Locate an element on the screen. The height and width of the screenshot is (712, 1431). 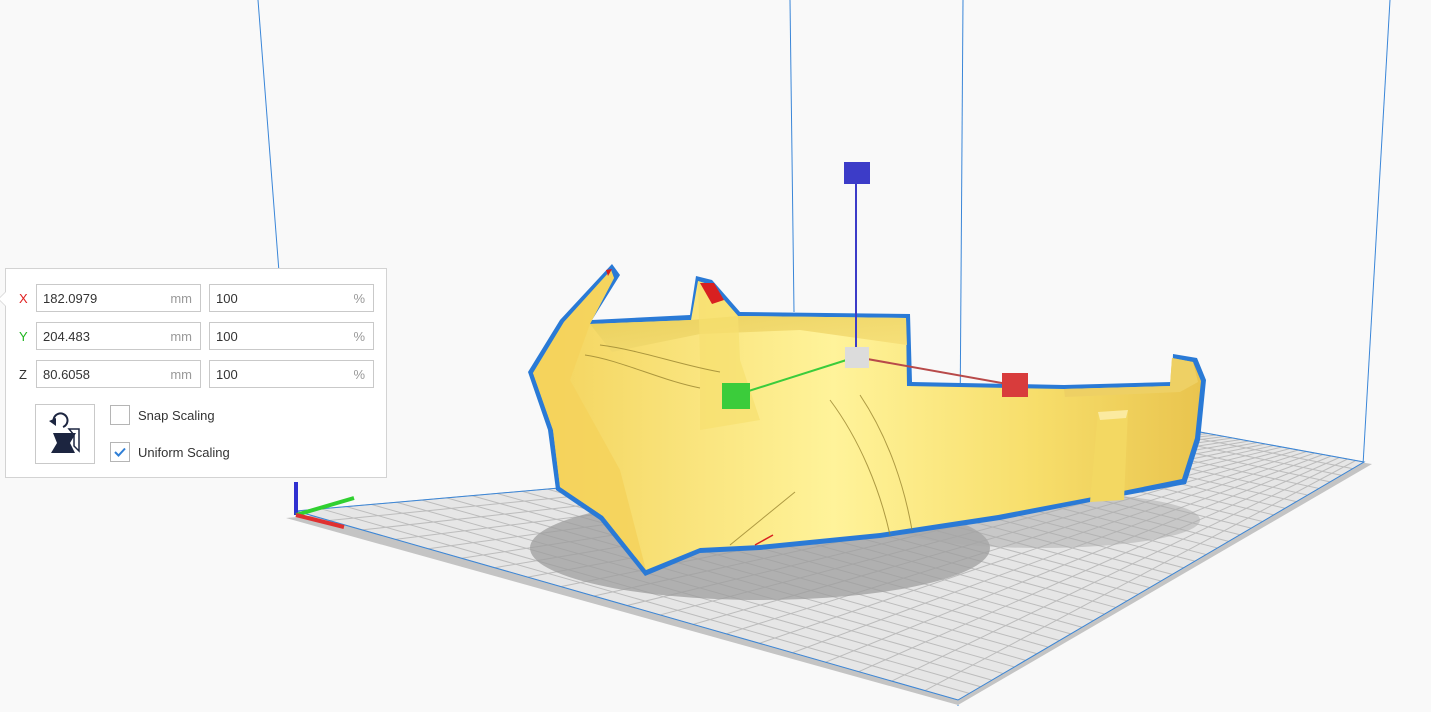
y-scale-row: Y 204.483 mm 100 % is located at coordinates (197, 337).